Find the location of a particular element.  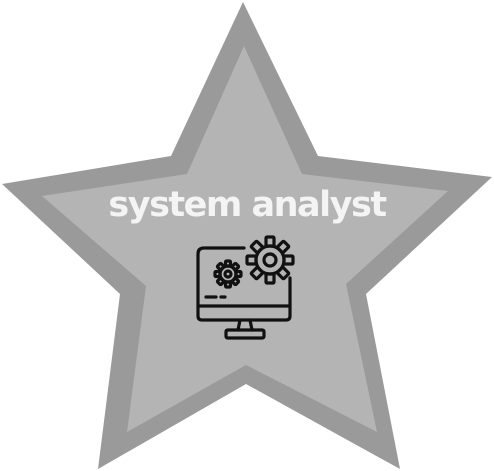

small-gear is located at coordinates (228, 274).